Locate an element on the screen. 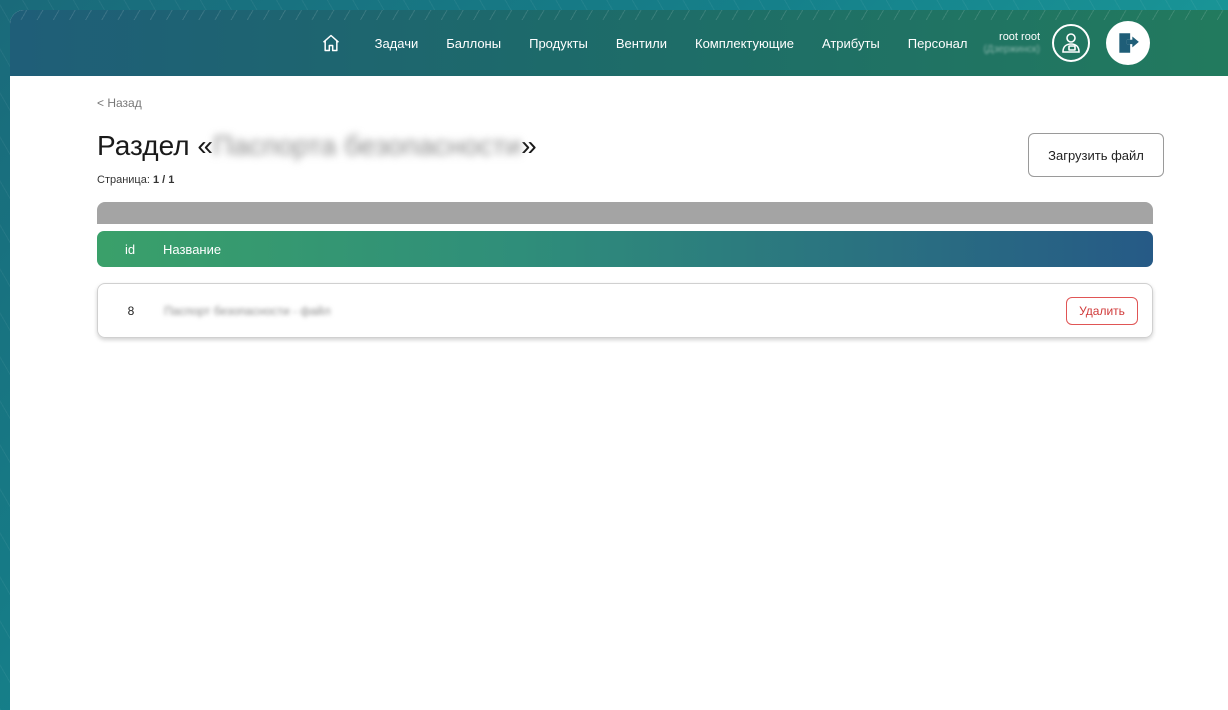 The image size is (1228, 710). logout-icon is located at coordinates (1128, 43).